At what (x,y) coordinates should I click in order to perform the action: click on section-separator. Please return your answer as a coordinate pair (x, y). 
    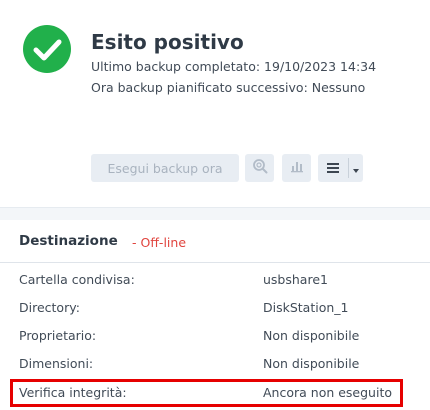
    Looking at the image, I should click on (215, 213).